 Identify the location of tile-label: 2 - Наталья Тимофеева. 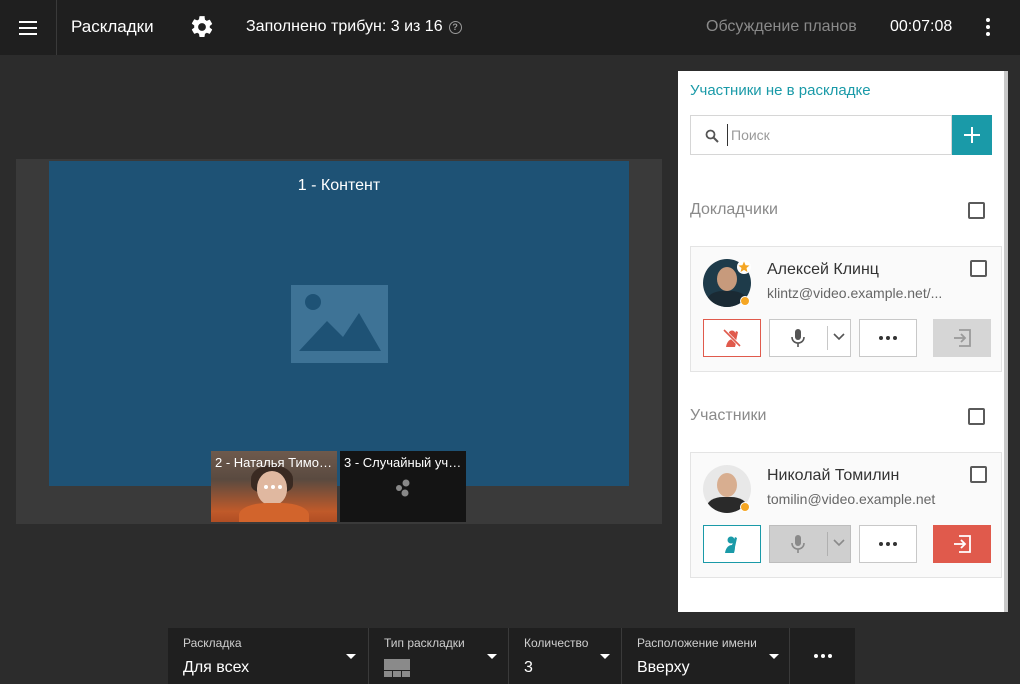
(274, 462).